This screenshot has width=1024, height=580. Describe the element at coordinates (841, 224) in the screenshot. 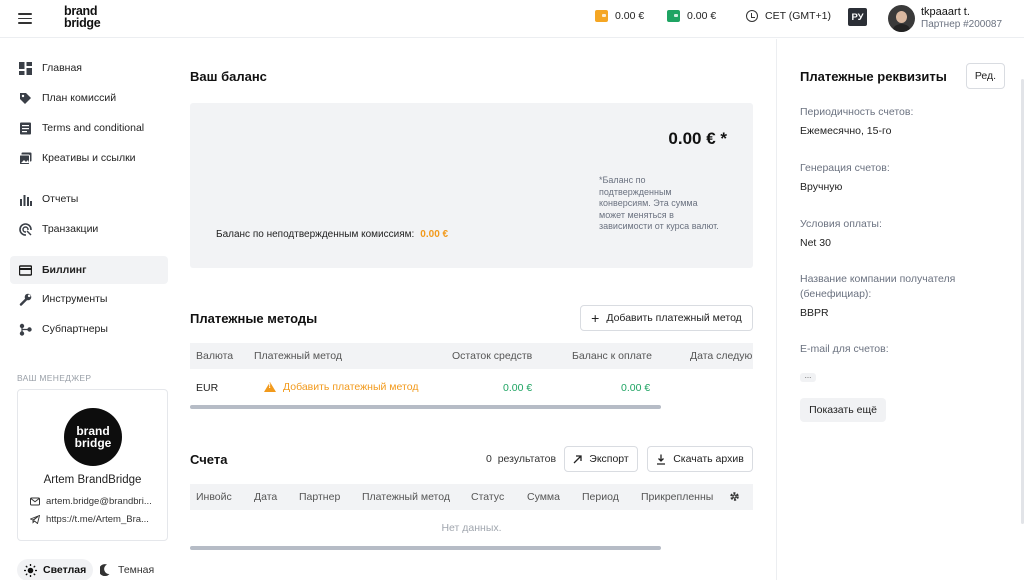

I see `payment-terms-label: Условия оплаты:` at that location.